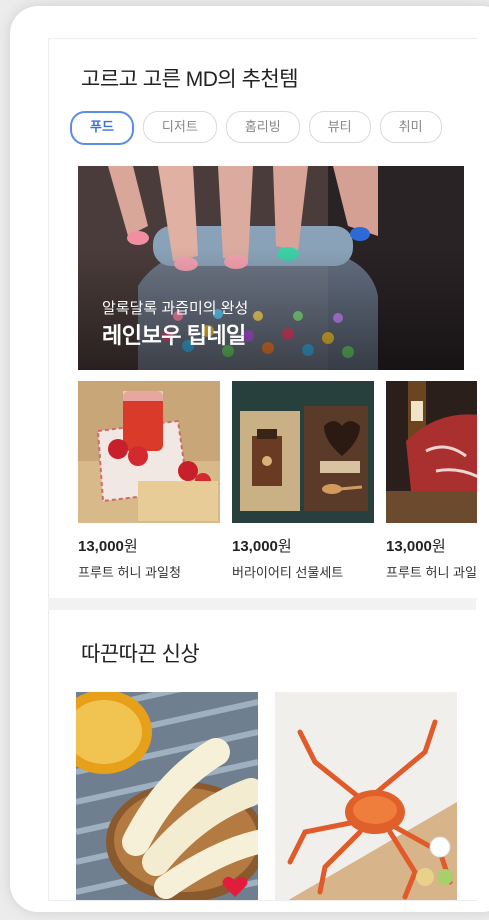  I want to click on chip-food: 푸드, so click(102, 128).